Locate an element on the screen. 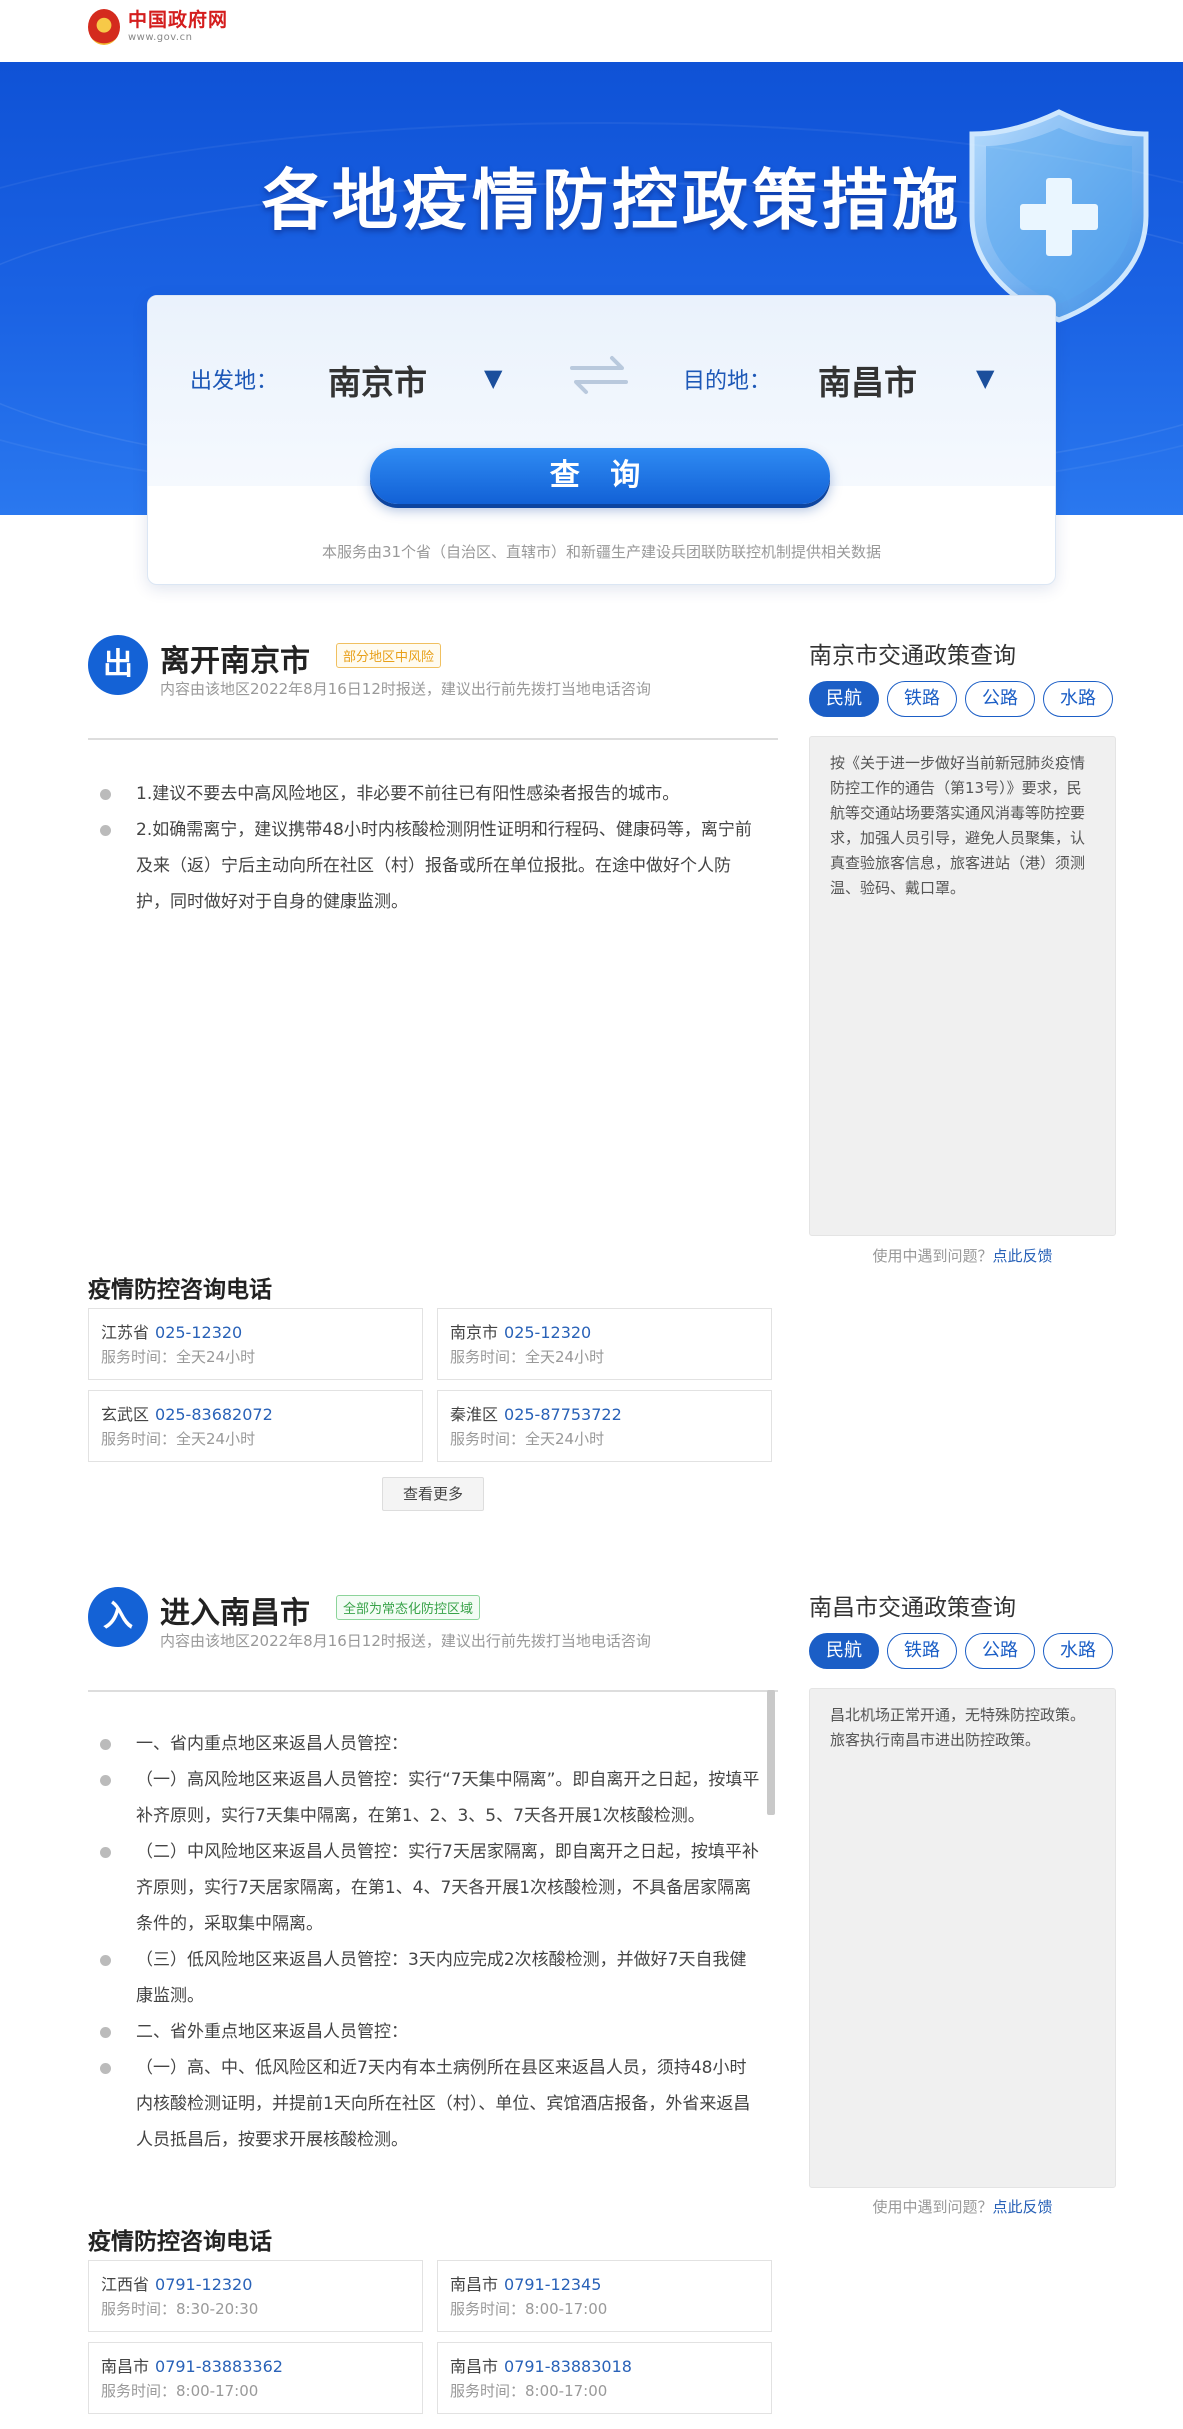  from-label: 出发地： is located at coordinates (234, 381).